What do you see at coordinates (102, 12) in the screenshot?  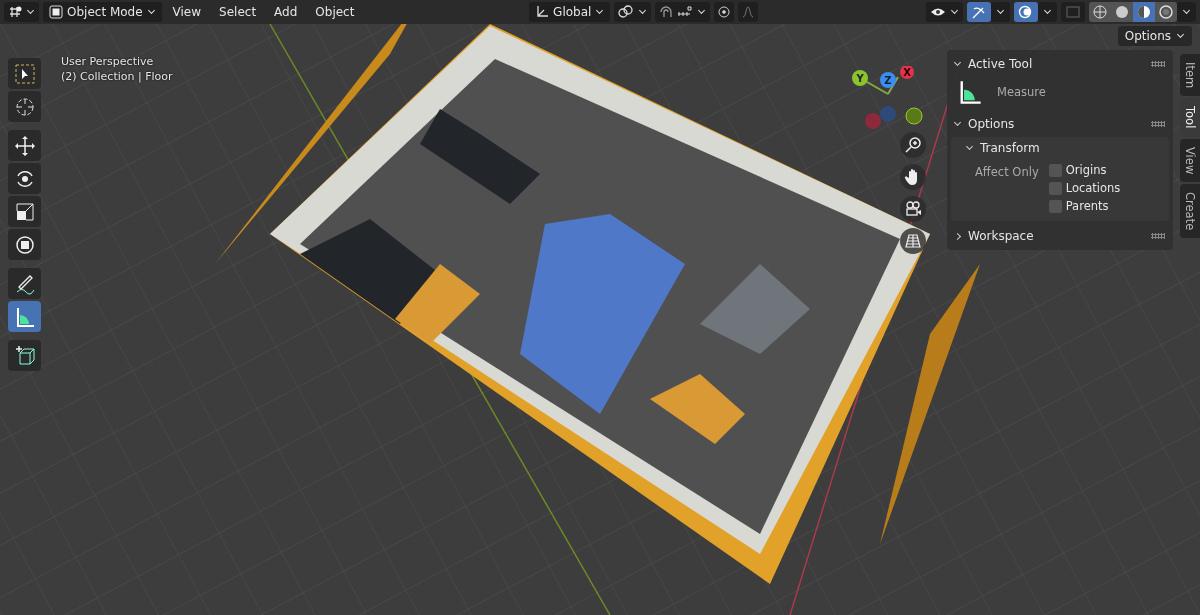 I see `mode-dropdown: Object Mode` at bounding box center [102, 12].